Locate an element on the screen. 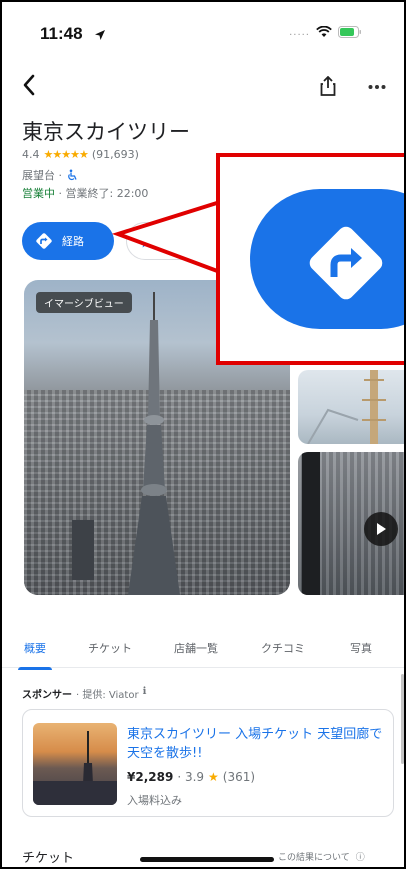 Image resolution: width=406 pixels, height=869 pixels. closing-time: · 営業終了: 22:00 is located at coordinates (102, 193).